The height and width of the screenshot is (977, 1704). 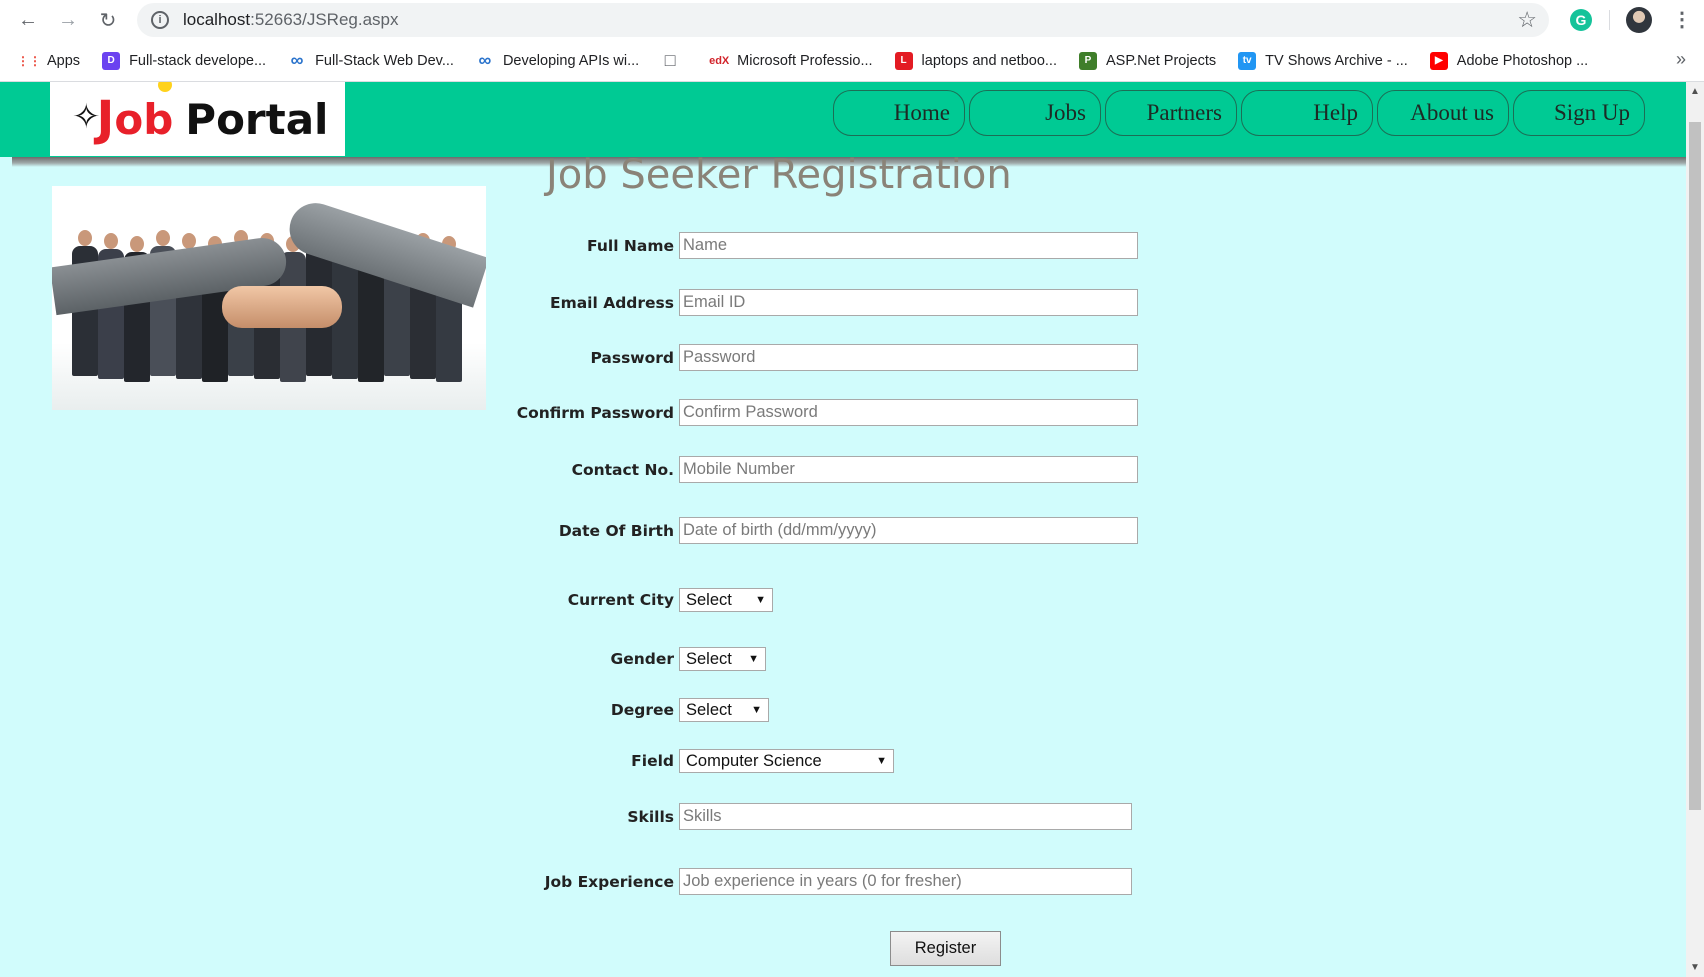 I want to click on scroll-up-icon: ▲, so click(x=1695, y=91).